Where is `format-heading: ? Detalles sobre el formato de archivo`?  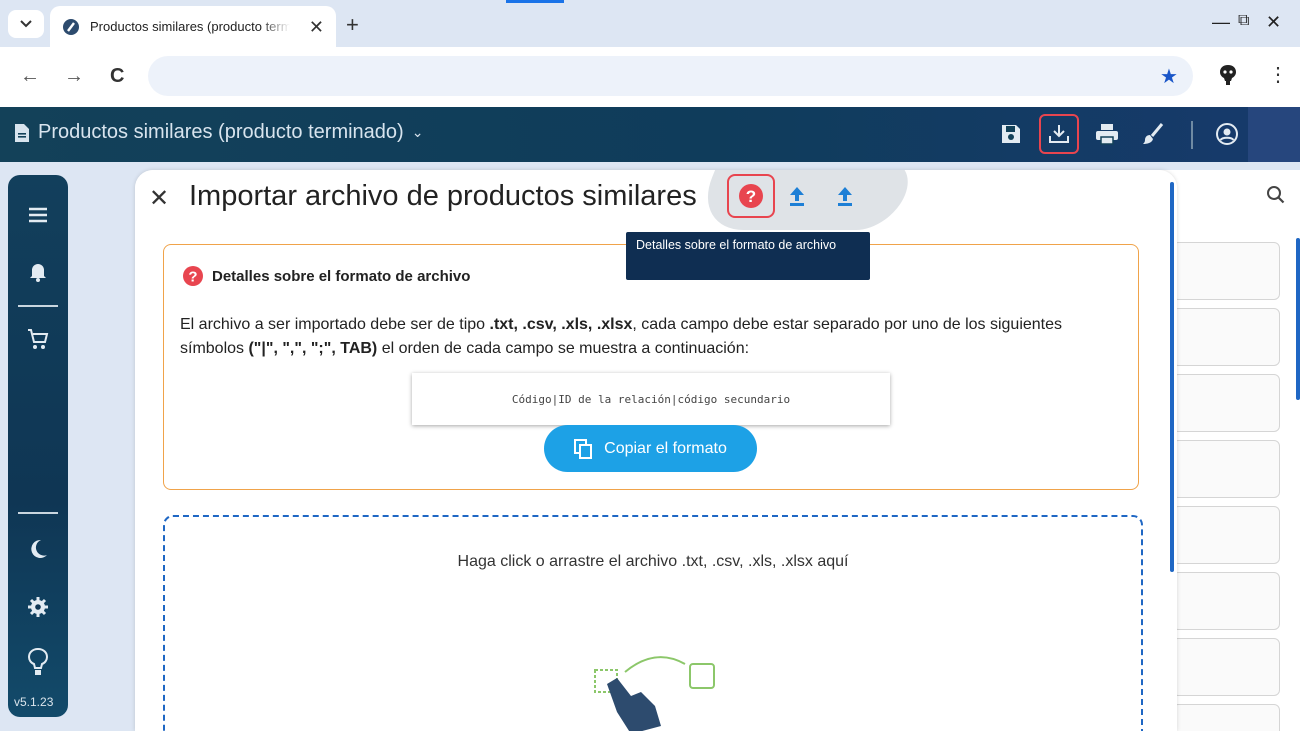 format-heading: ? Detalles sobre el formato de archivo is located at coordinates (326, 276).